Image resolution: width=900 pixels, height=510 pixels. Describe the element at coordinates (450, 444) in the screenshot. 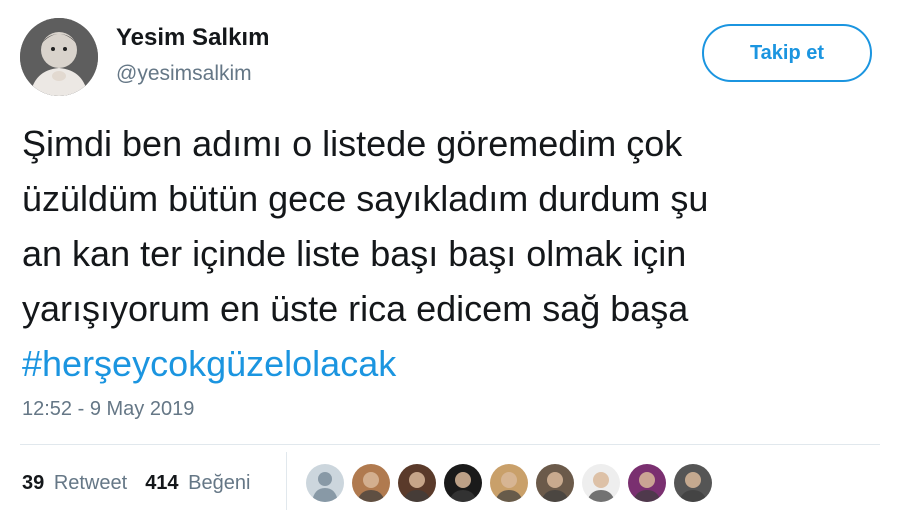

I see `divider` at that location.